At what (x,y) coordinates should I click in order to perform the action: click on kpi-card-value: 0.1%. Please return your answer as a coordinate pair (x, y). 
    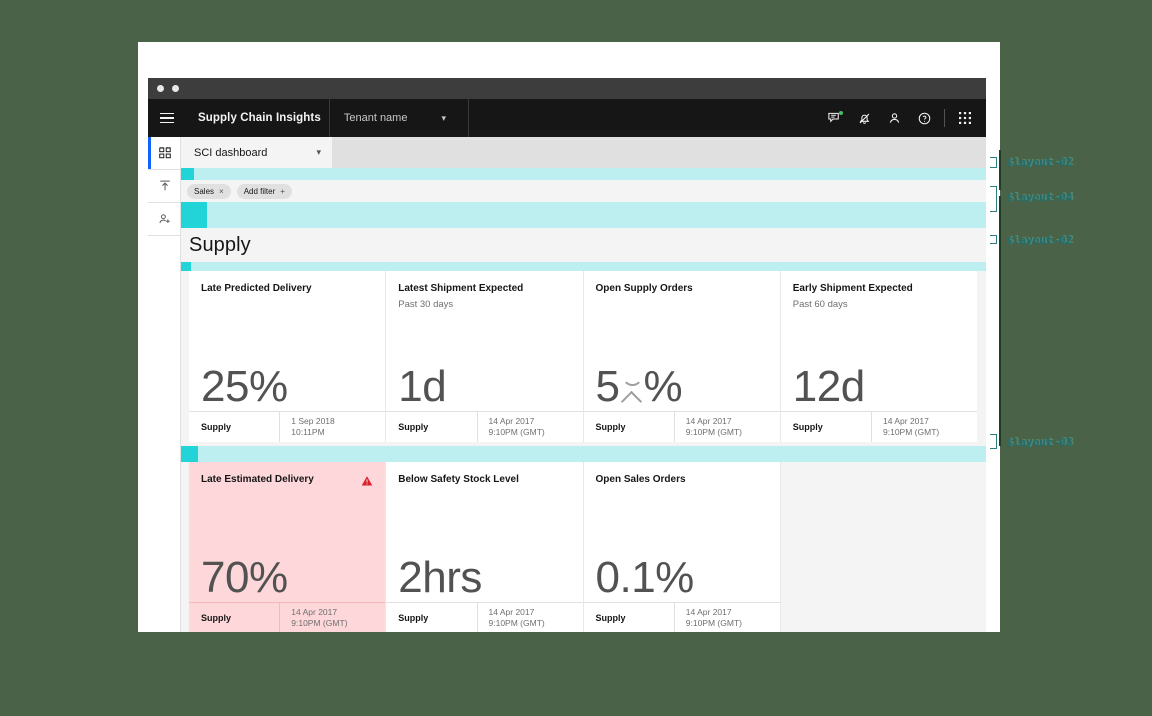
    Looking at the image, I should click on (645, 577).